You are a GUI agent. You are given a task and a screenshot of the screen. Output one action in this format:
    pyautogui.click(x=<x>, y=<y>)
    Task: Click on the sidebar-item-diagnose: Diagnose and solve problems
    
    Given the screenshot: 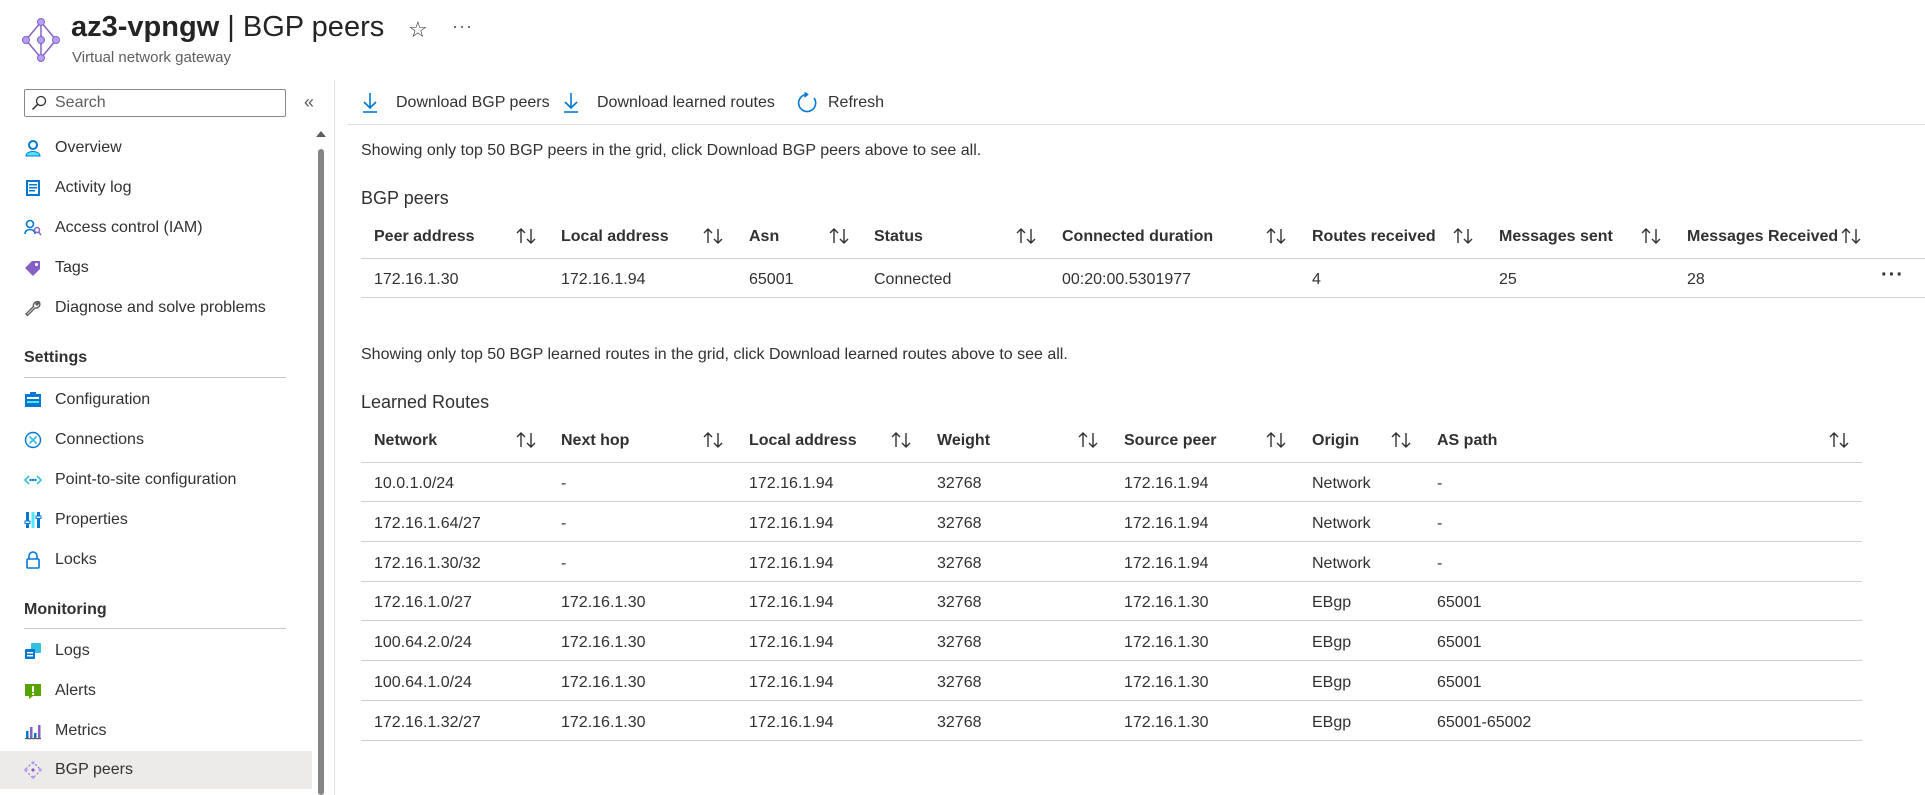 What is the action you would take?
    pyautogui.click(x=156, y=308)
    